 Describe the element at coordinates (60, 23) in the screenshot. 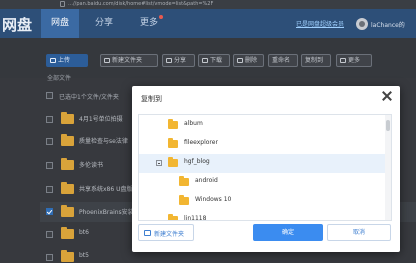

I see `nav-tab-disk: 网盘` at that location.